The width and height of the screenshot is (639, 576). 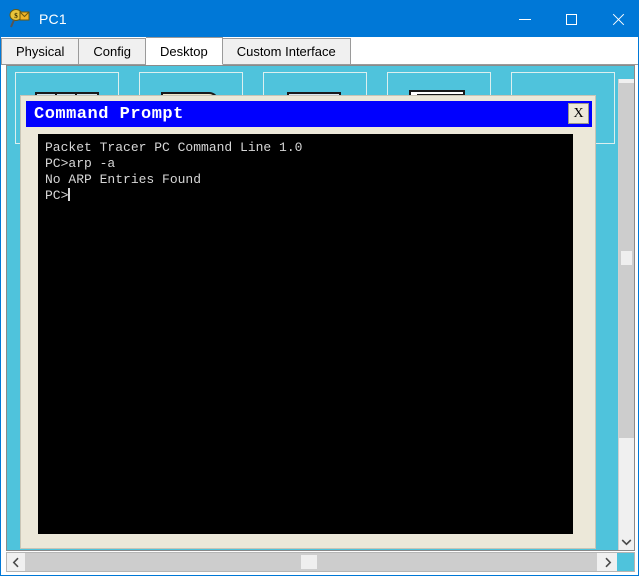 I want to click on packet-tracer-pc-icon: $, so click(x=20, y=19).